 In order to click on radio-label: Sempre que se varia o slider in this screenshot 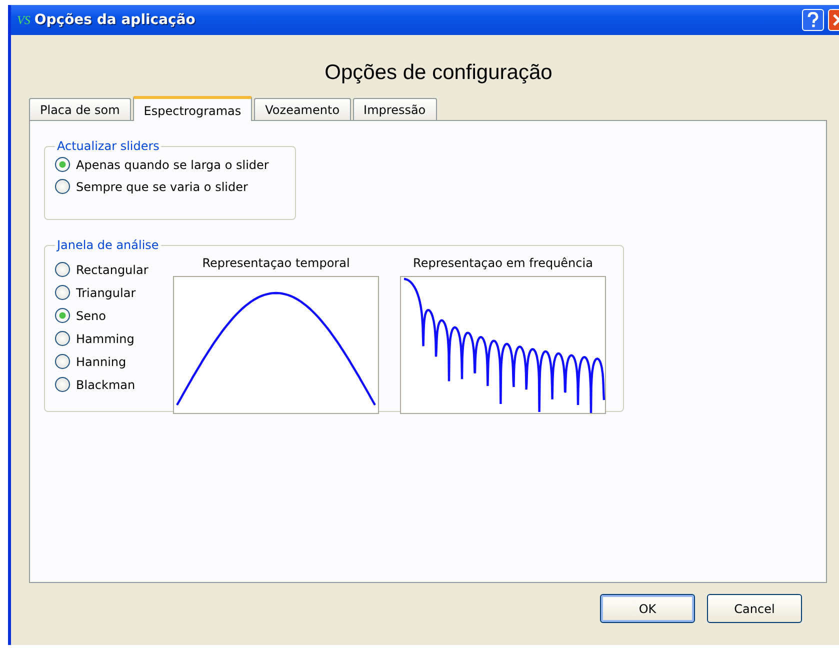, I will do `click(162, 187)`.